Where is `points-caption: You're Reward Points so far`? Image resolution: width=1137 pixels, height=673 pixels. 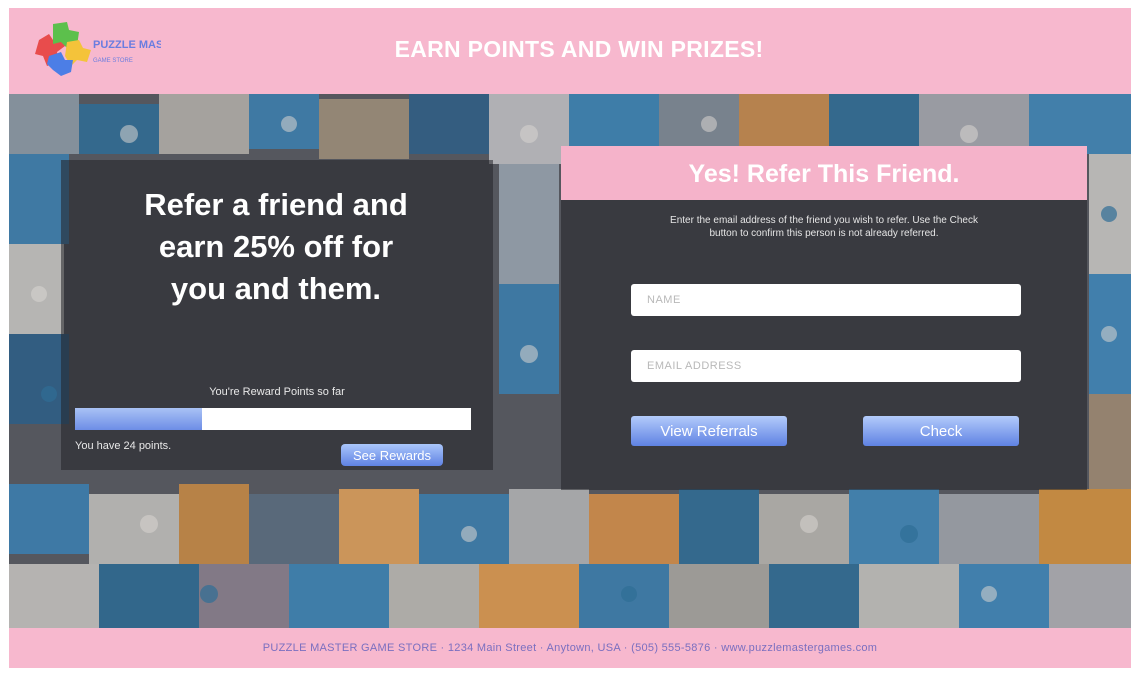
points-caption: You're Reward Points so far is located at coordinates (277, 392).